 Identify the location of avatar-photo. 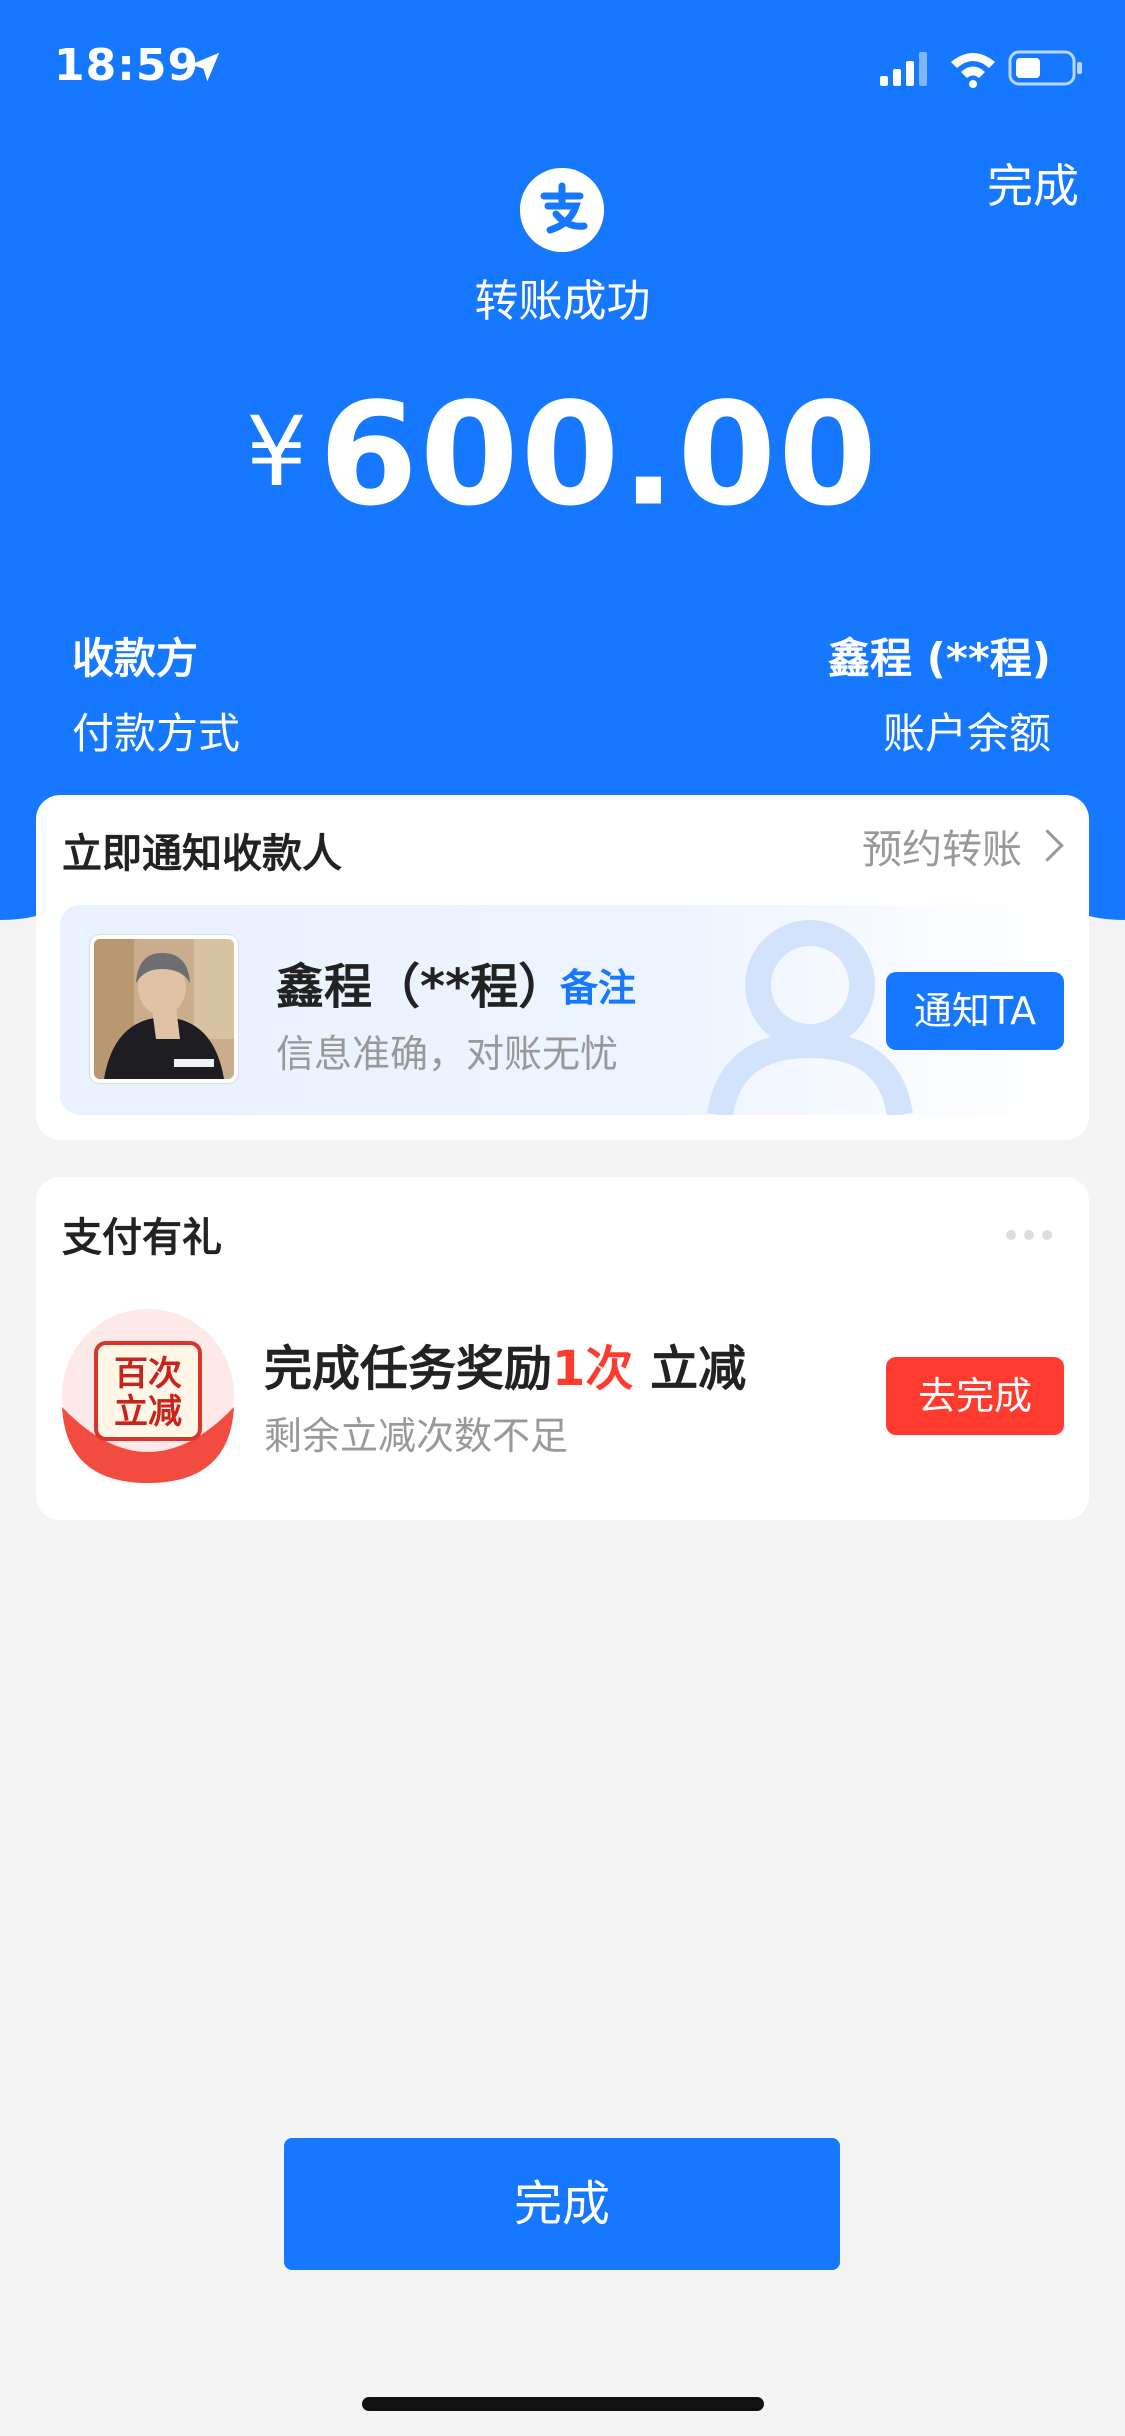
(164, 1009).